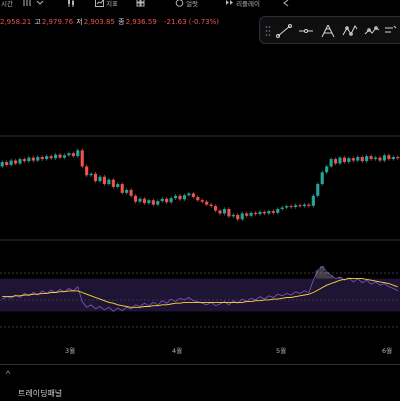 Image resolution: width=400 pixels, height=401 pixels. I want to click on templates-button, so click(140, 4).